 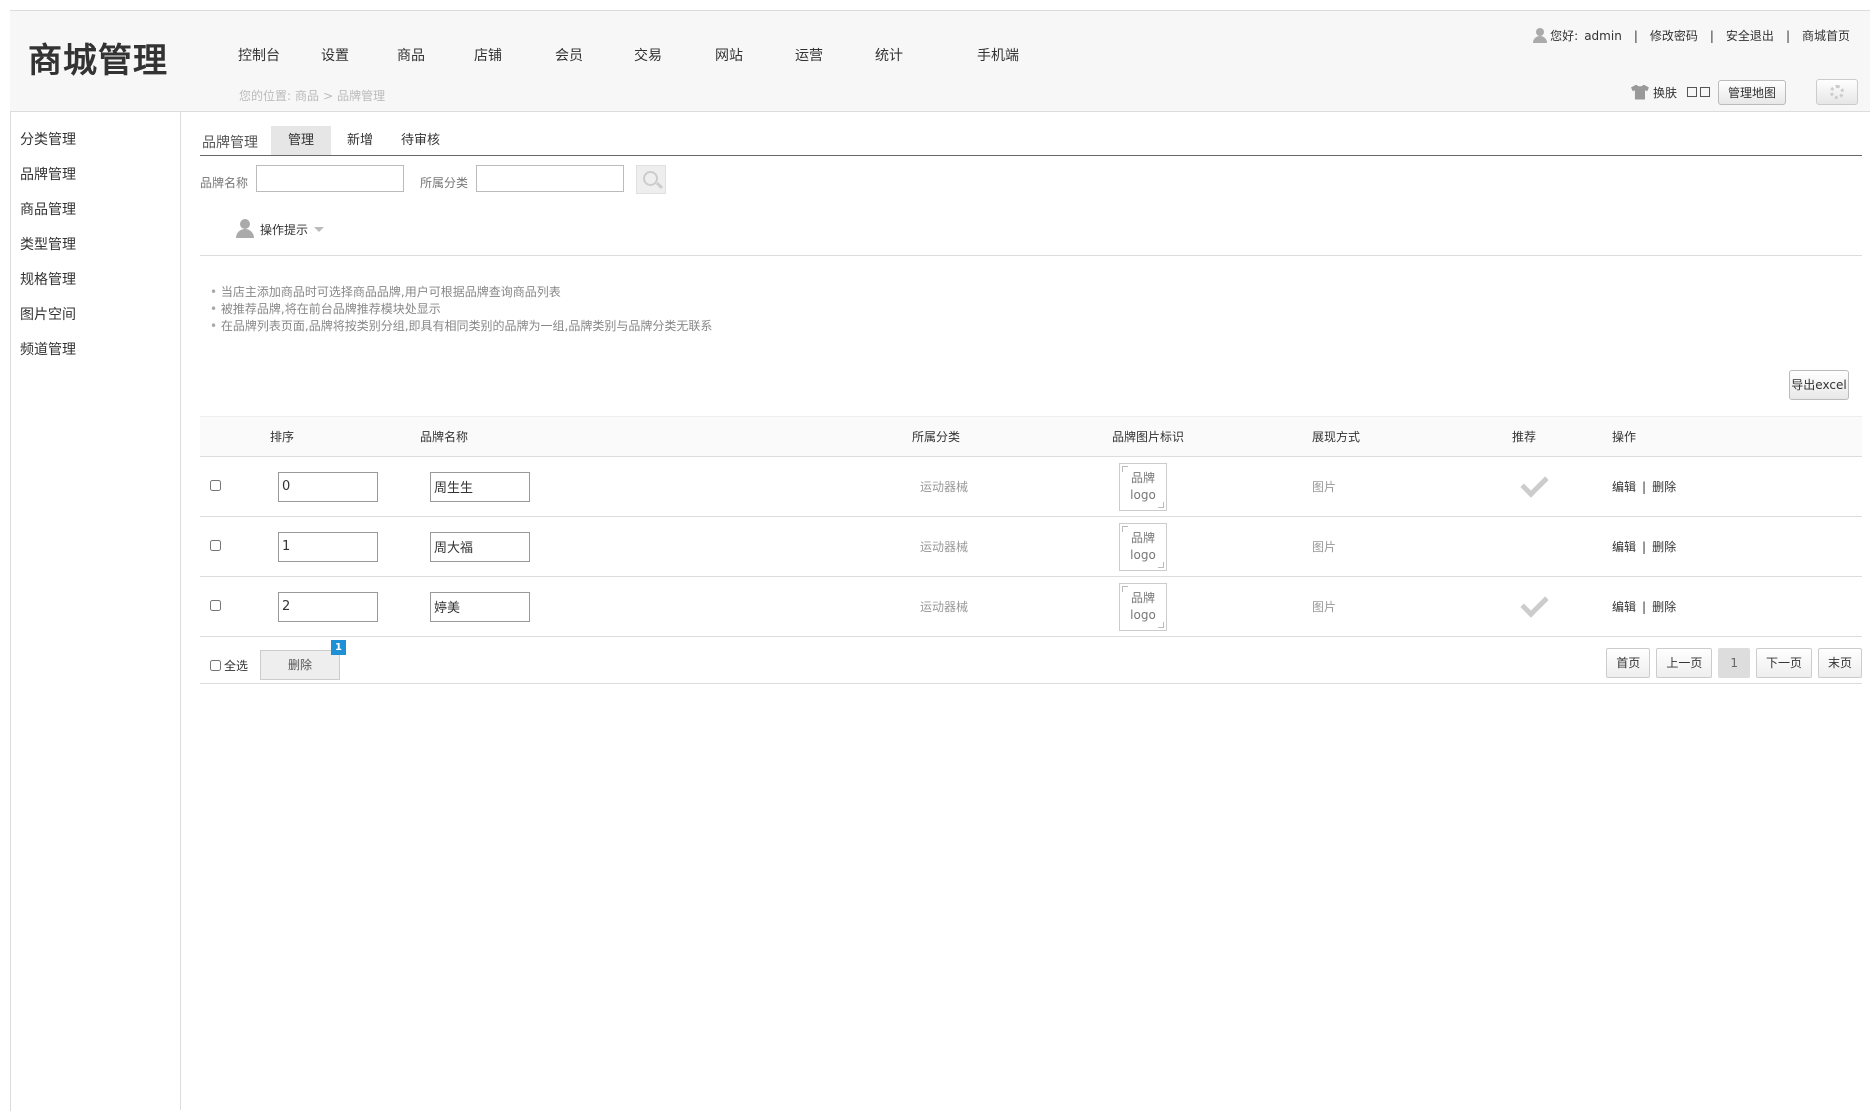 What do you see at coordinates (666, 436) in the screenshot?
I see `col-brand-name: 品牌名称` at bounding box center [666, 436].